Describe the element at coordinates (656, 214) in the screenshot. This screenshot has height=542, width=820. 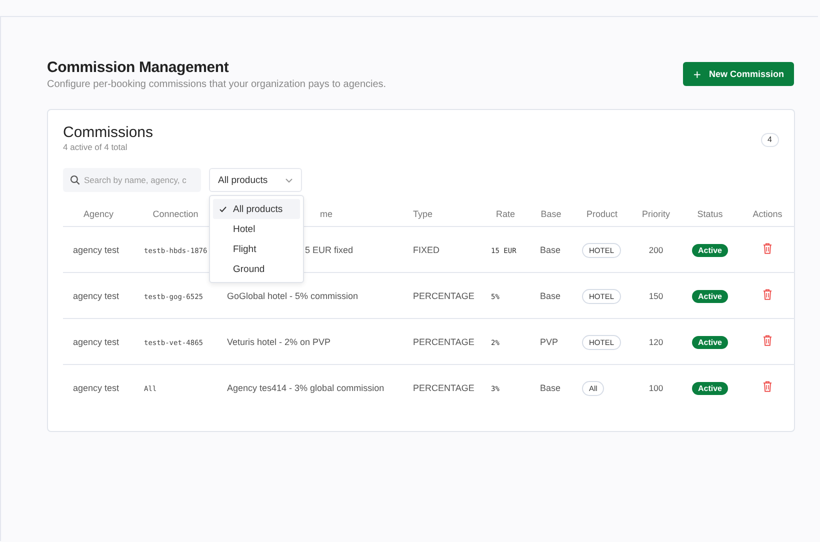
I see `column-header: Priority` at that location.